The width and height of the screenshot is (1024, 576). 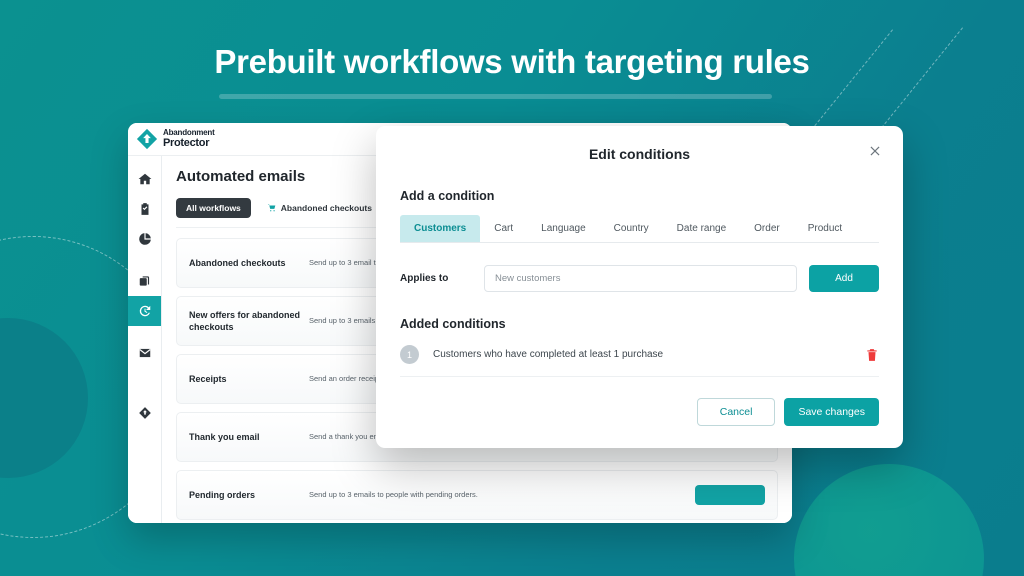 I want to click on tab-customers: Customers, so click(x=440, y=228).